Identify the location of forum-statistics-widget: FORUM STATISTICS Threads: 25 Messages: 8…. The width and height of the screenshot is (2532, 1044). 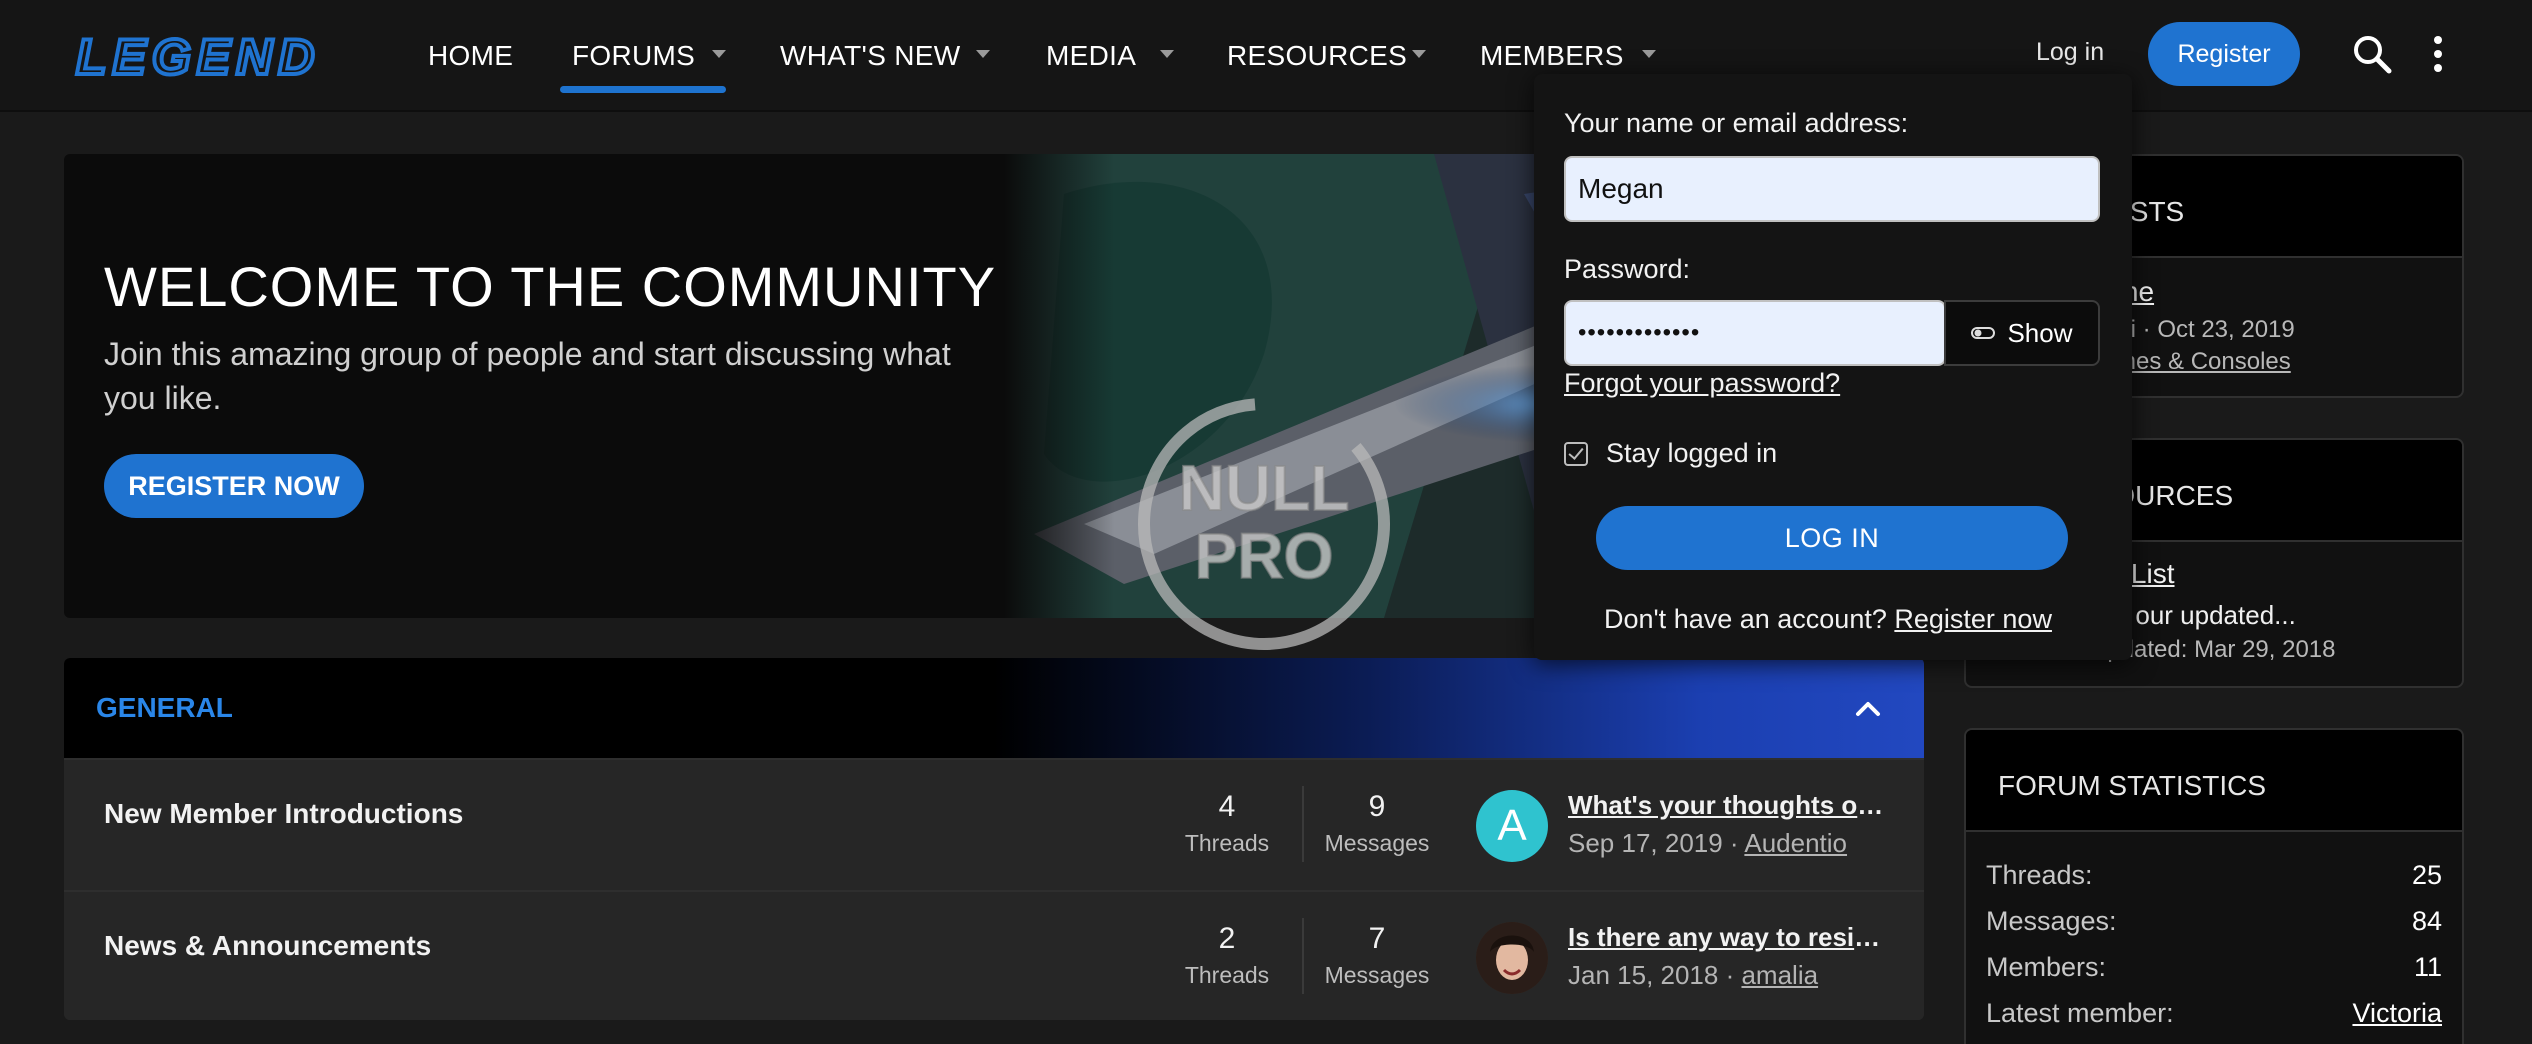
(2214, 886).